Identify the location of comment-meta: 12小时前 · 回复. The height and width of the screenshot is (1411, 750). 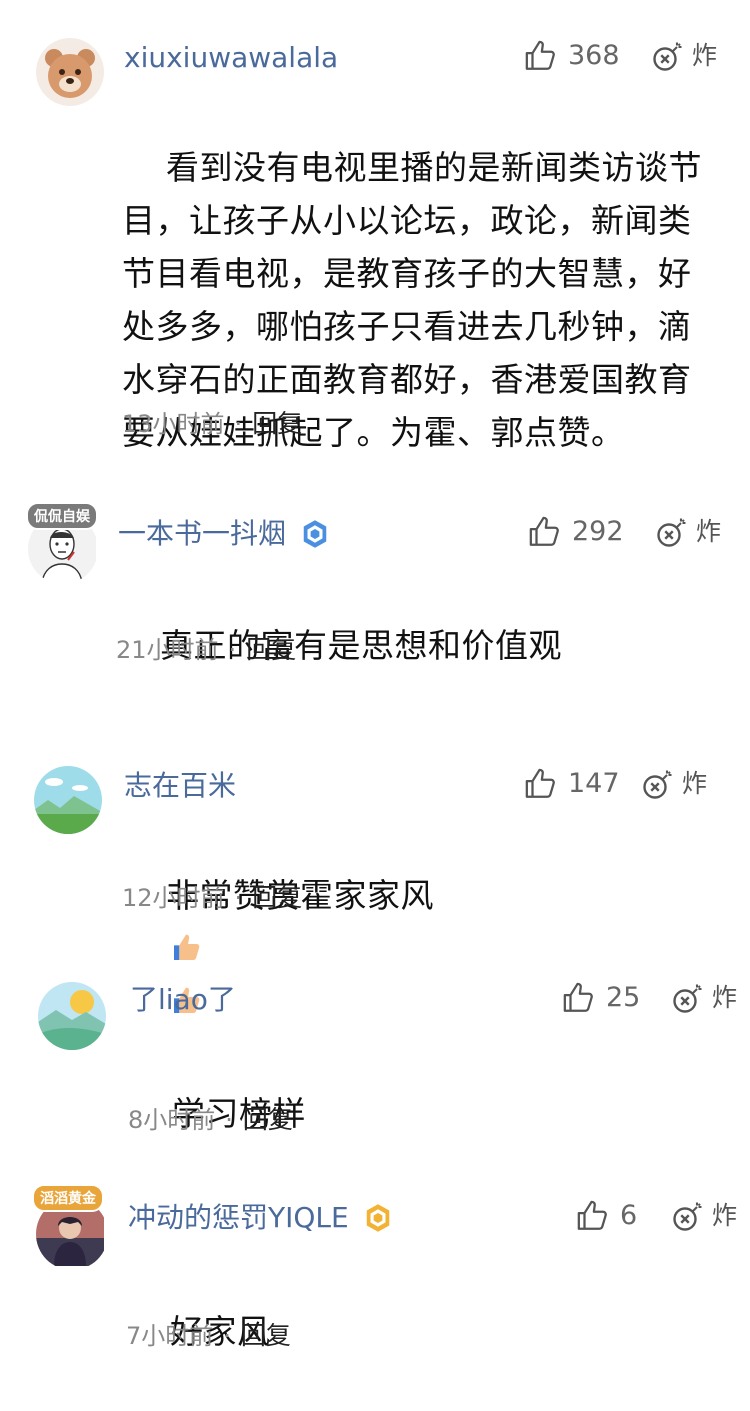
(212, 898).